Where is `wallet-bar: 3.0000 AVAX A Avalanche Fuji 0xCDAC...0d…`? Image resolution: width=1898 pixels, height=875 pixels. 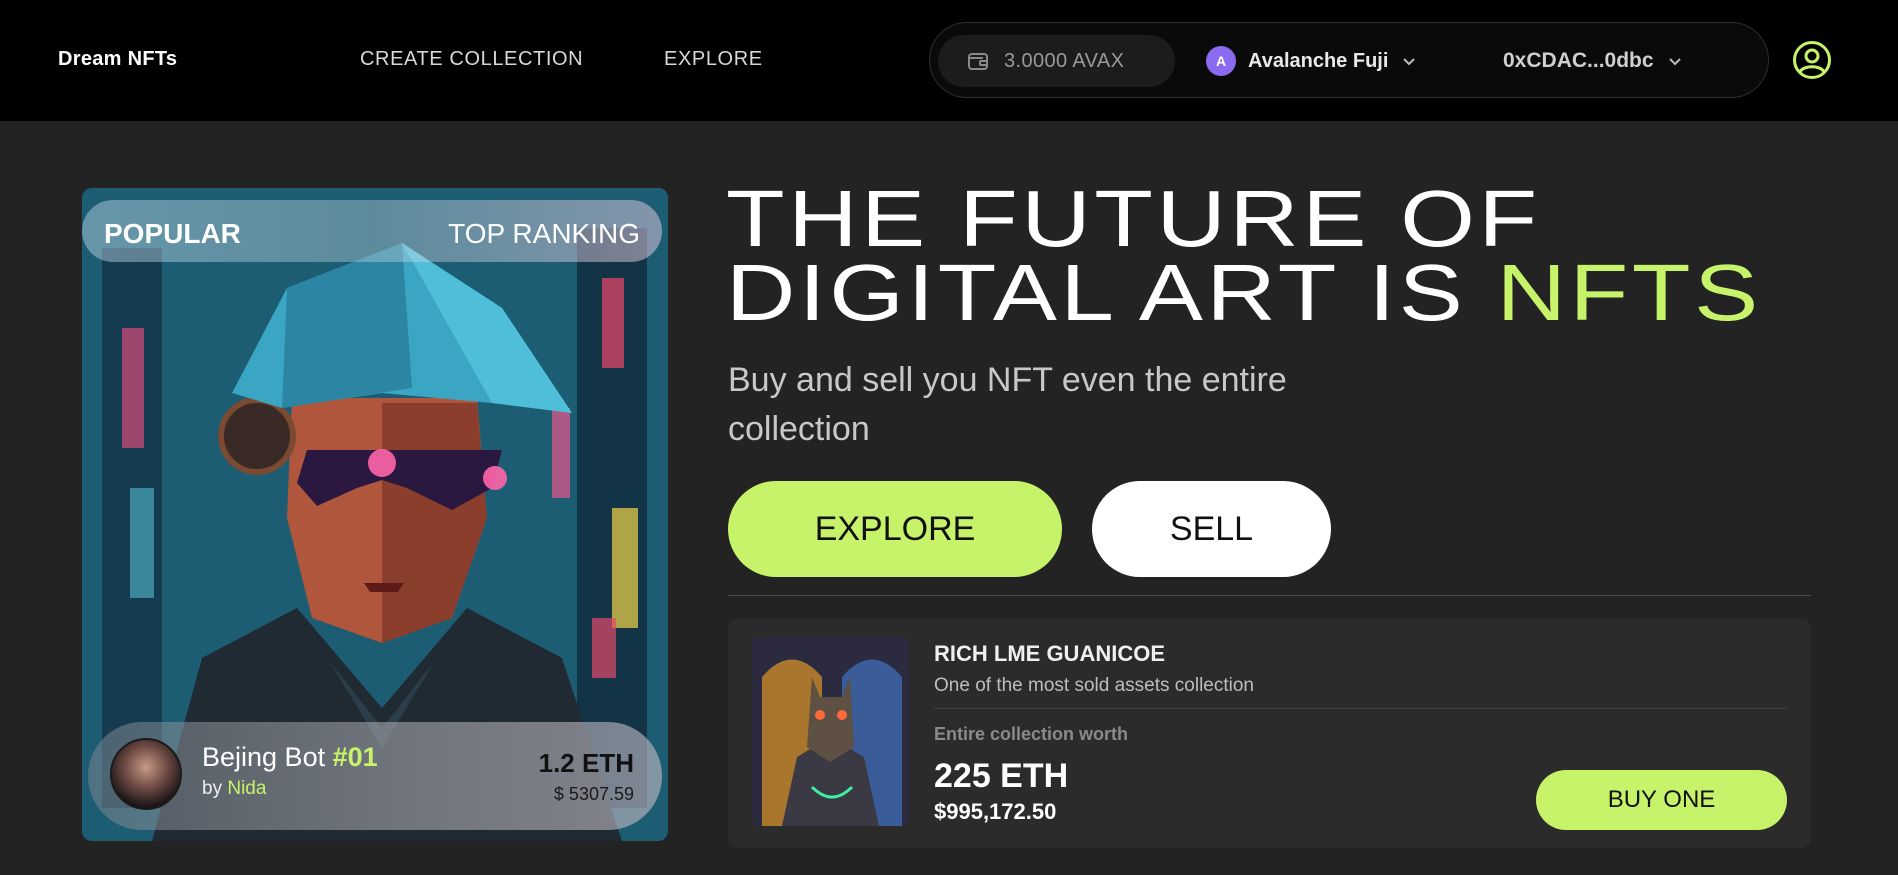
wallet-bar: 3.0000 AVAX A Avalanche Fuji 0xCDAC...0d… is located at coordinates (1349, 60).